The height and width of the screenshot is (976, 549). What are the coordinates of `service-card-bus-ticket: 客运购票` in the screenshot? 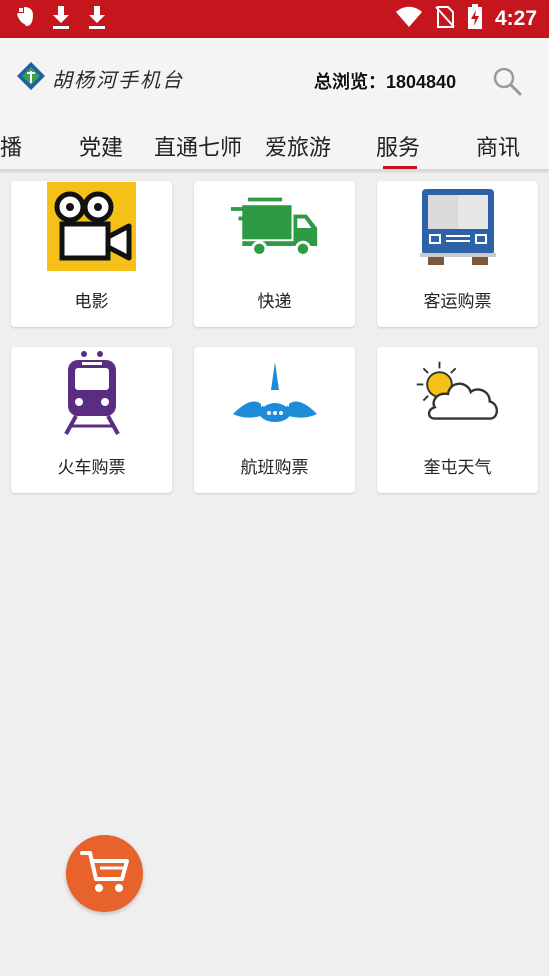 It's located at (457, 254).